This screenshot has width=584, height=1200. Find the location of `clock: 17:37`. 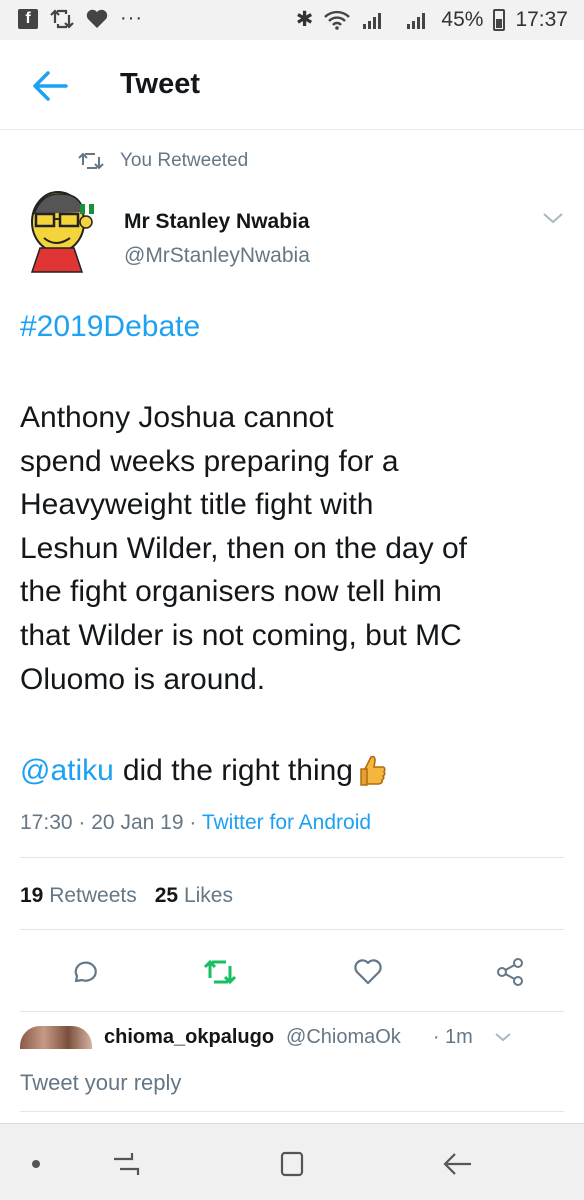

clock: 17:37 is located at coordinates (541, 19).